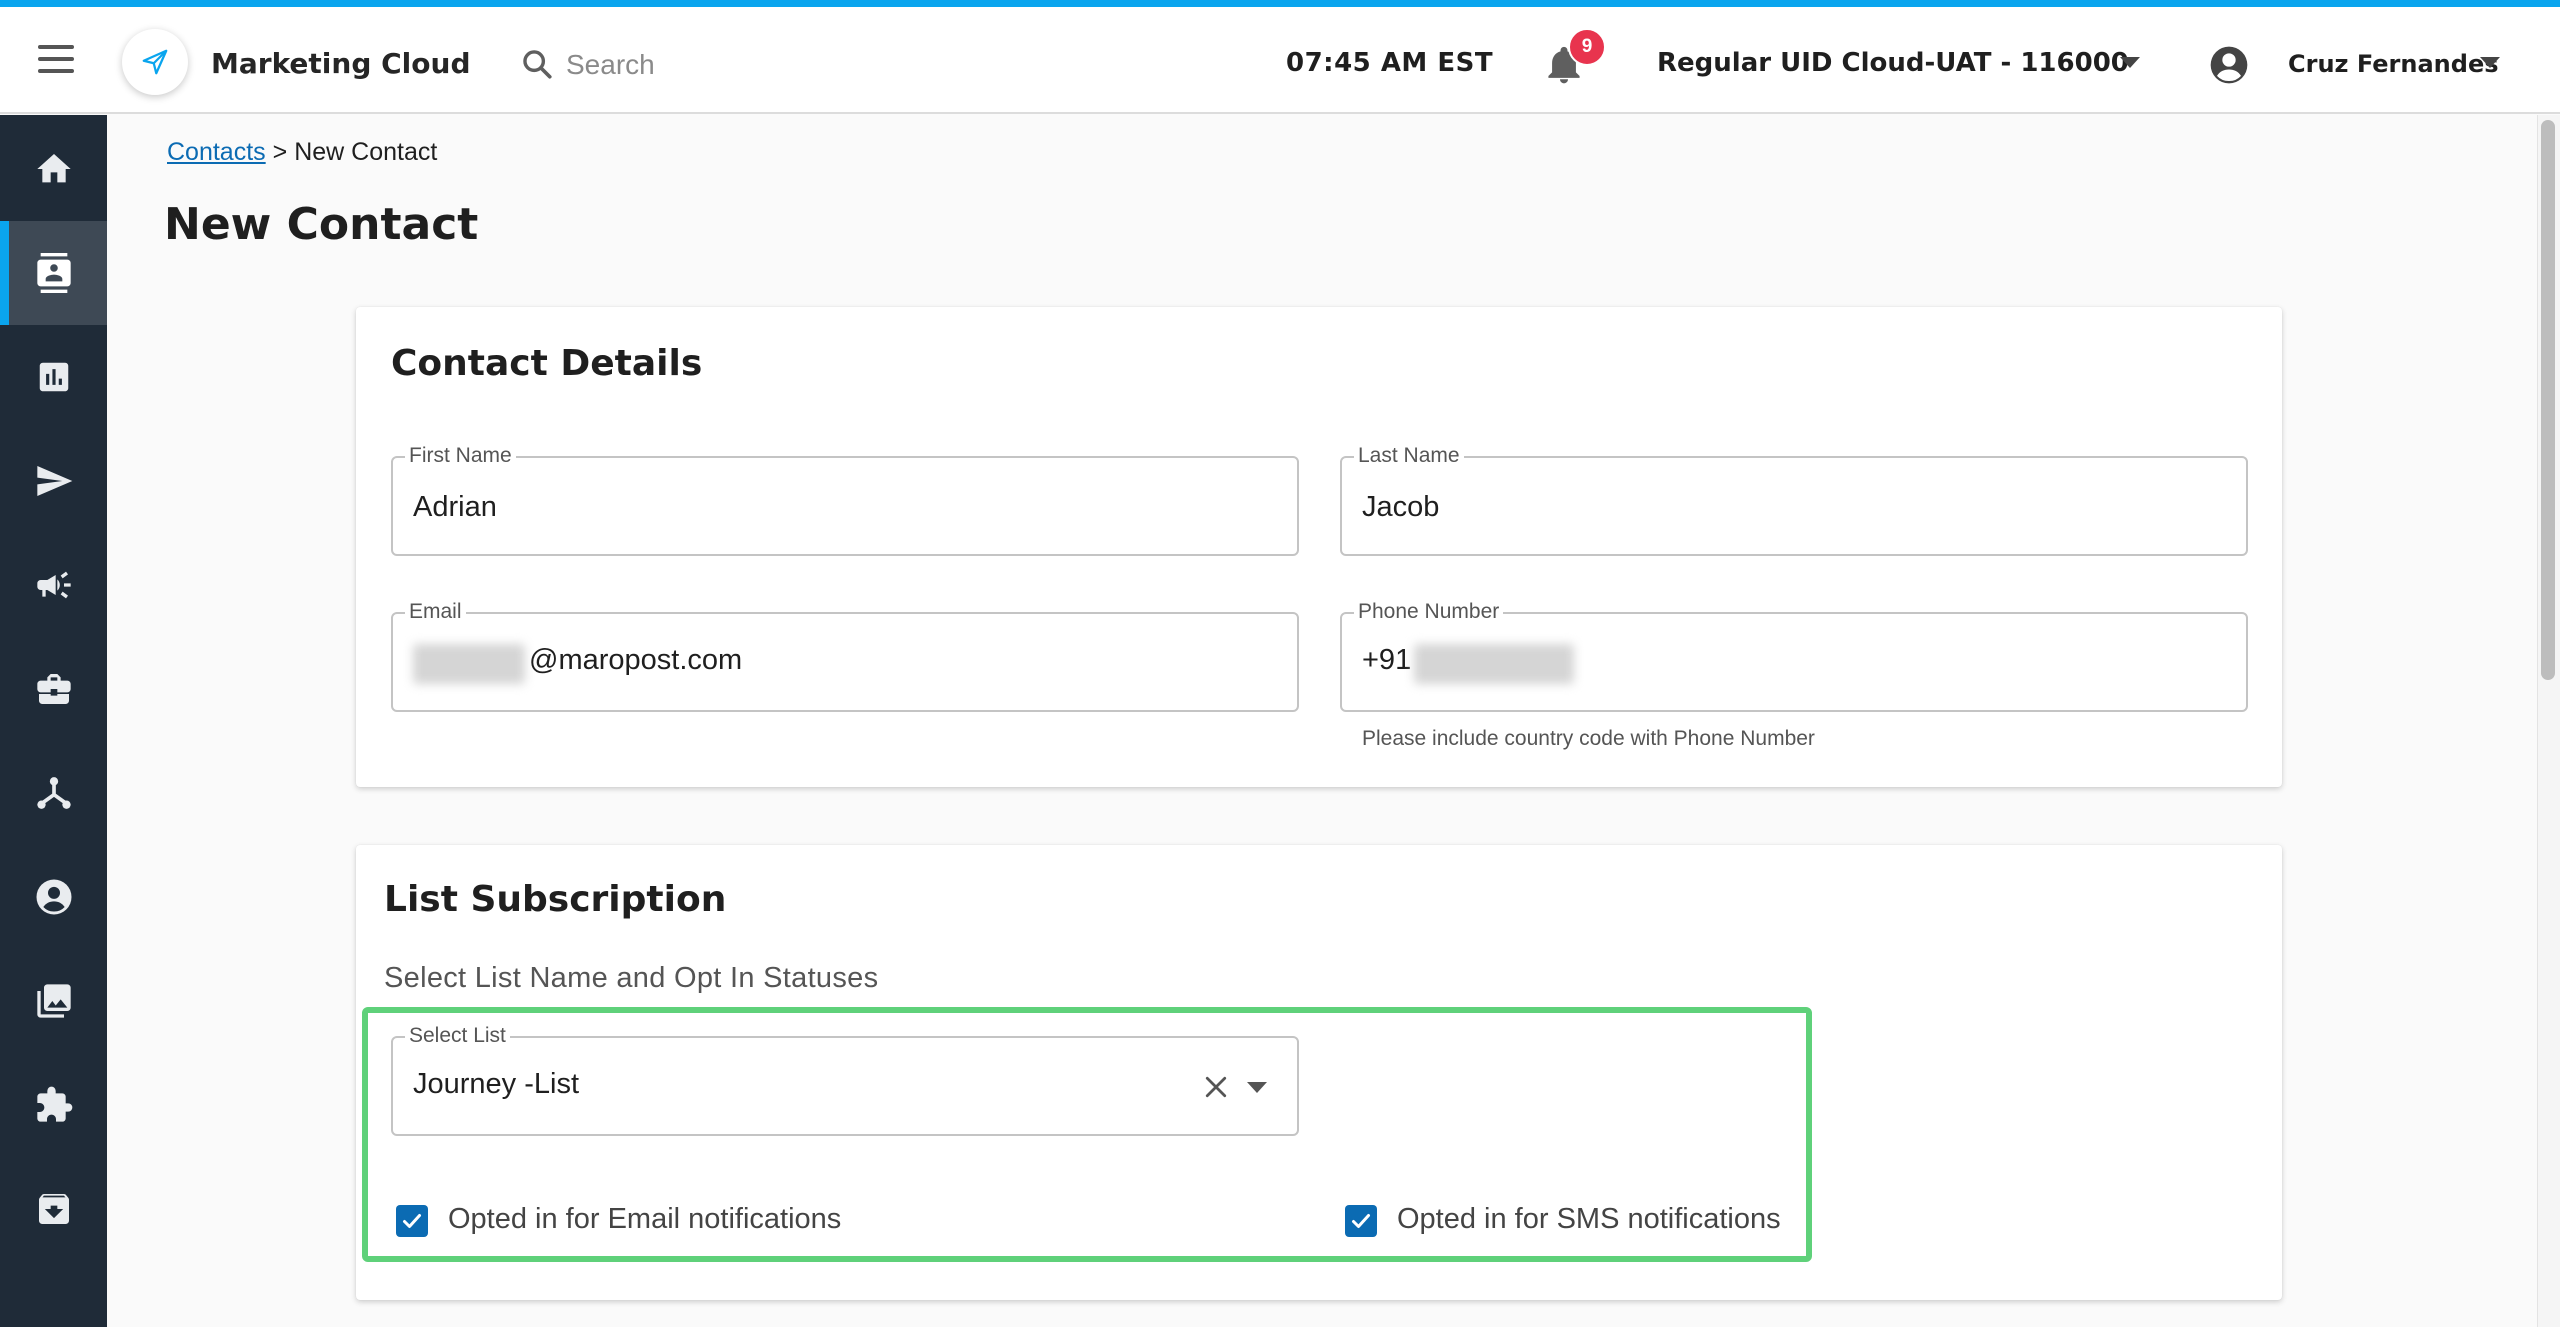 The height and width of the screenshot is (1327, 2560). What do you see at coordinates (2393, 64) in the screenshot?
I see `user-name: Cruz Fernandes` at bounding box center [2393, 64].